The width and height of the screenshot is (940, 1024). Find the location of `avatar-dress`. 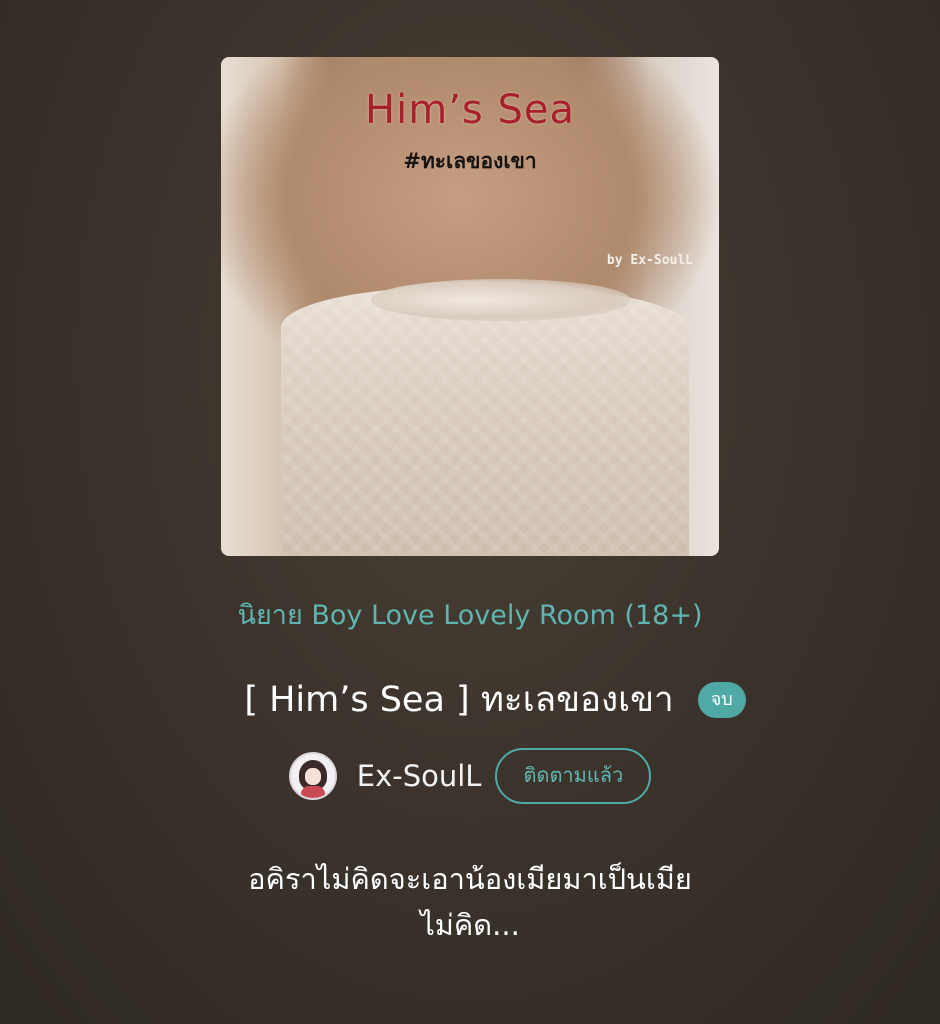

avatar-dress is located at coordinates (312, 792).